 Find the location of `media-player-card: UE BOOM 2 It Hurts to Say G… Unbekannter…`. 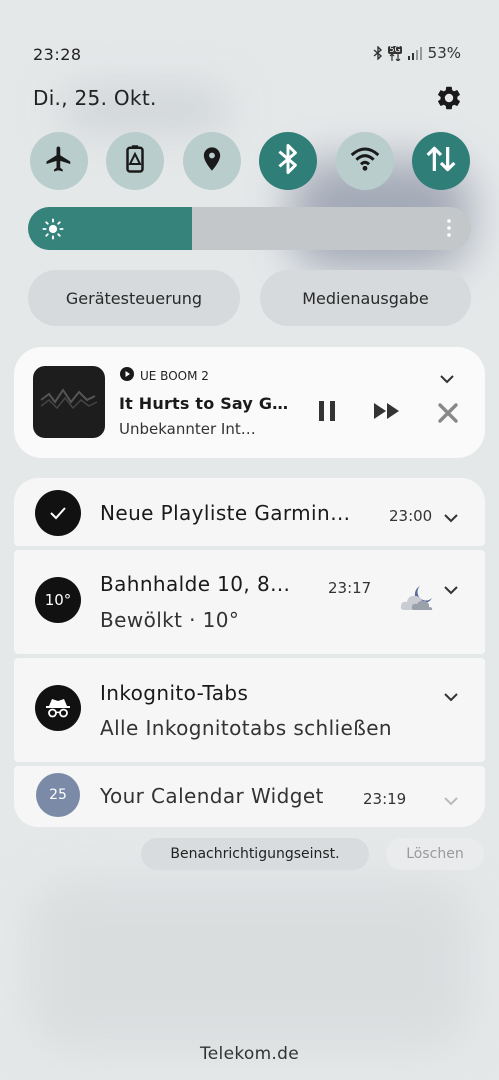

media-player-card: UE BOOM 2 It Hurts to Say G… Unbekannter… is located at coordinates (249, 402).